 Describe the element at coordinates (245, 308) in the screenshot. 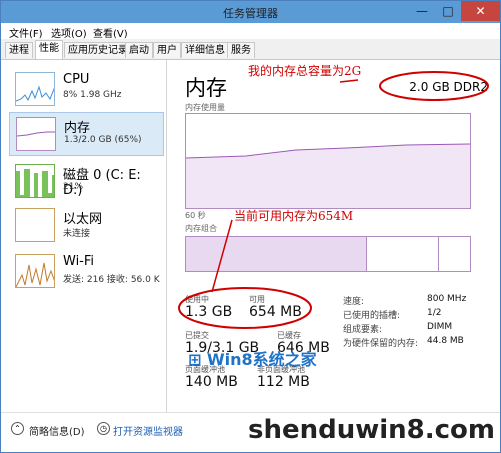

I see `available-circle` at that location.